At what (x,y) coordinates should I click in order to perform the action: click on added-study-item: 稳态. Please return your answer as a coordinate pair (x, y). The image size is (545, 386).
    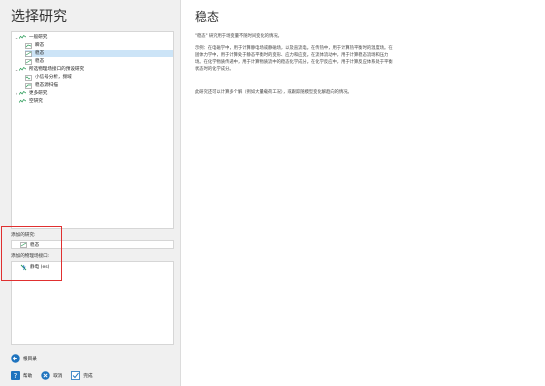
    Looking at the image, I should click on (29, 245).